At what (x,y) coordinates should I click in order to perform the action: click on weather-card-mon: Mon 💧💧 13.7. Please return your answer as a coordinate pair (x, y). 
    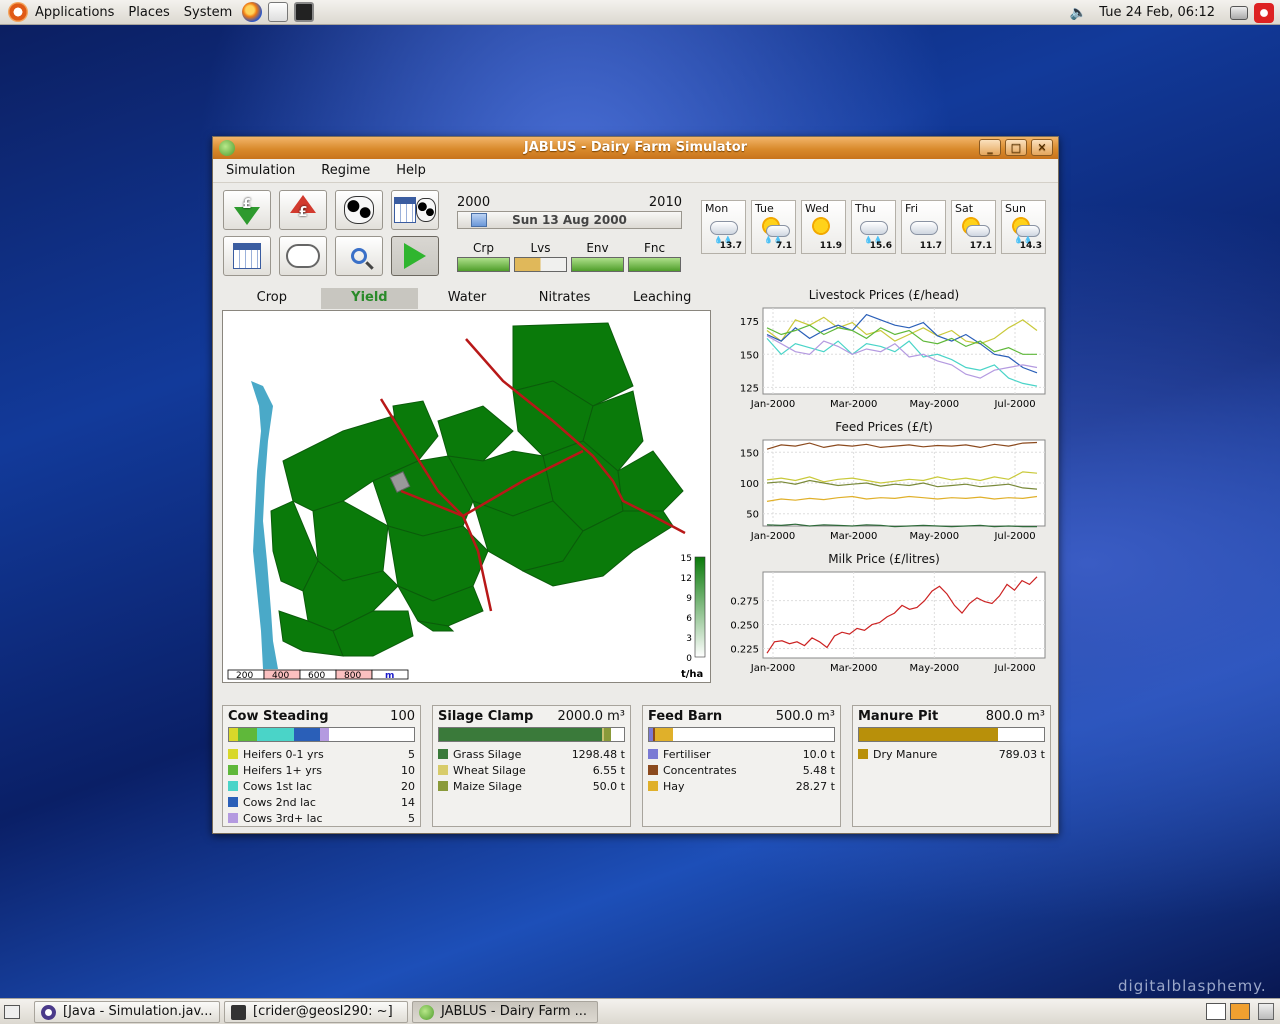
    Looking at the image, I should click on (723, 227).